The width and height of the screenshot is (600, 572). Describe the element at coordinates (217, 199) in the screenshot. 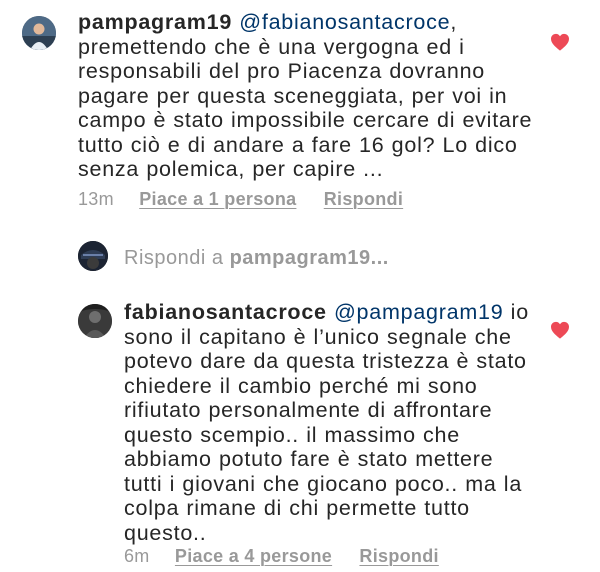

I see `likes-link: Piace a 1 persona` at that location.